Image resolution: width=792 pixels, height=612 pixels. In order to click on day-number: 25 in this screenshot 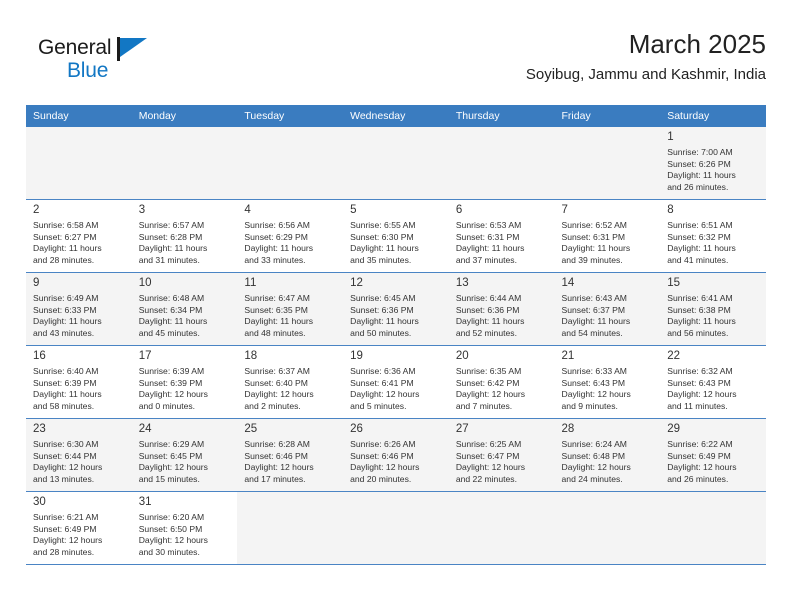, I will do `click(251, 429)`.